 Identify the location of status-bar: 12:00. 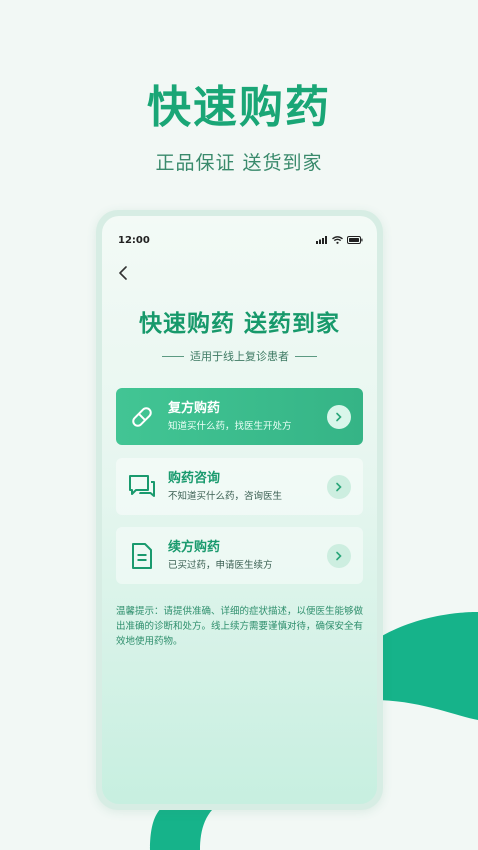
(239, 240).